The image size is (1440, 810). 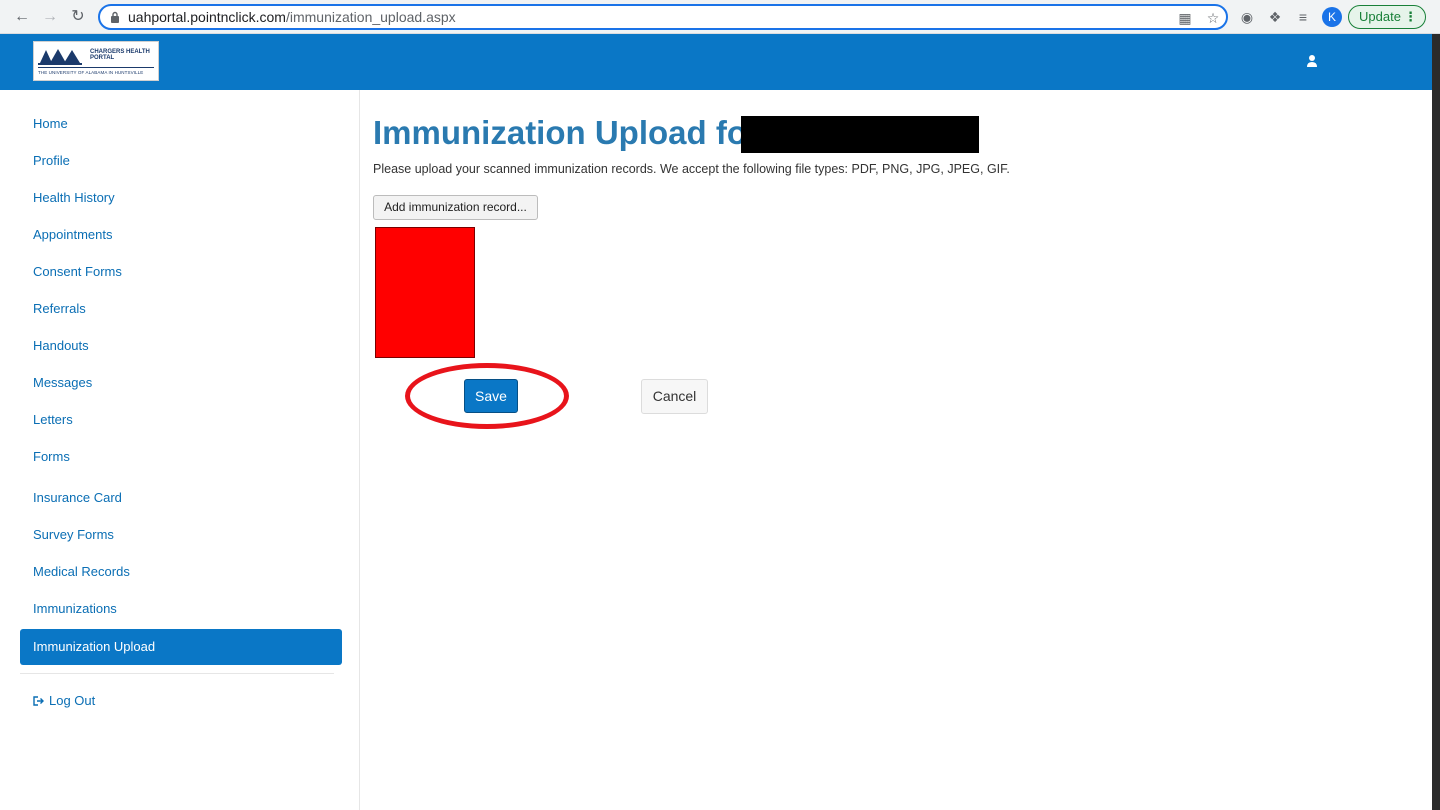 What do you see at coordinates (181, 609) in the screenshot?
I see `sidebar-item-immunizations: Immunizations` at bounding box center [181, 609].